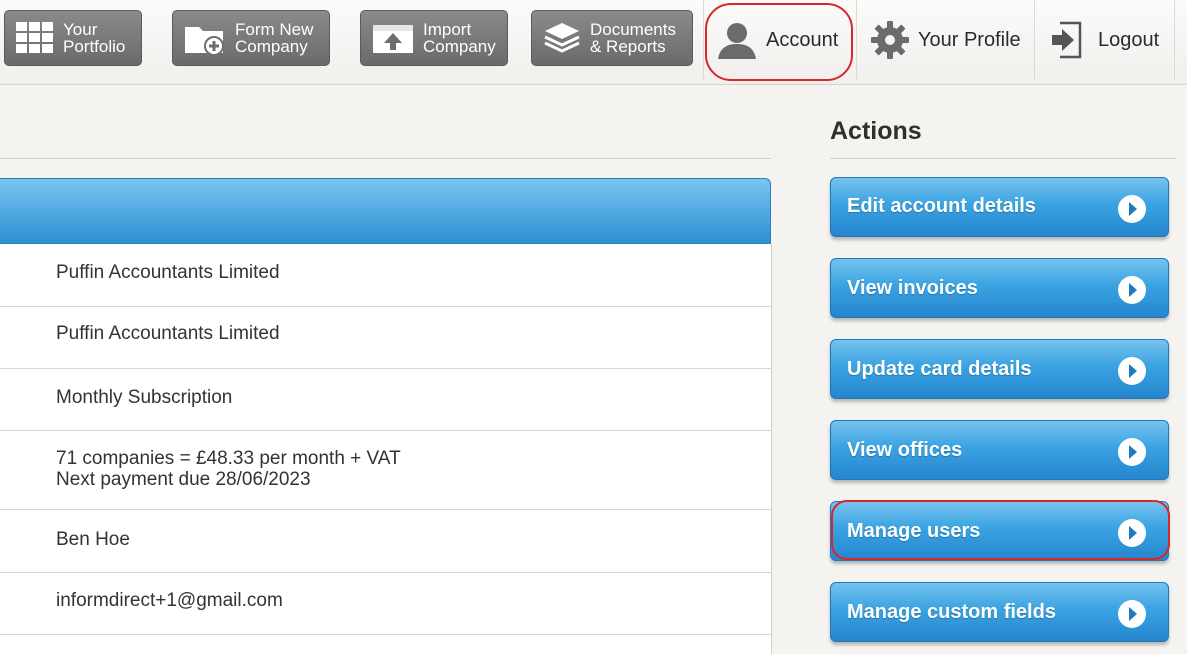 This screenshot has height=654, width=1187. What do you see at coordinates (876, 131) in the screenshot?
I see `actions-heading: Actions` at bounding box center [876, 131].